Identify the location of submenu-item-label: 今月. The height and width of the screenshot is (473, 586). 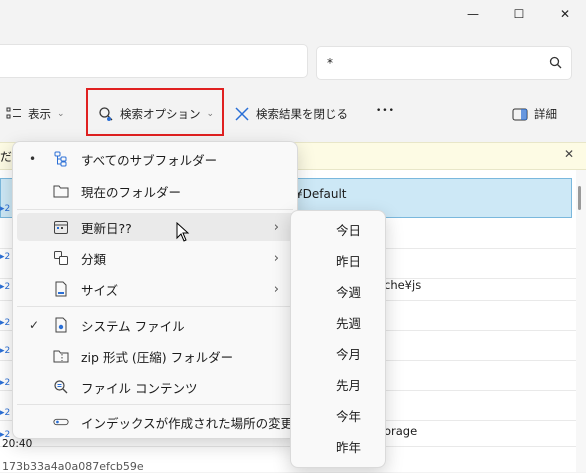
(348, 354).